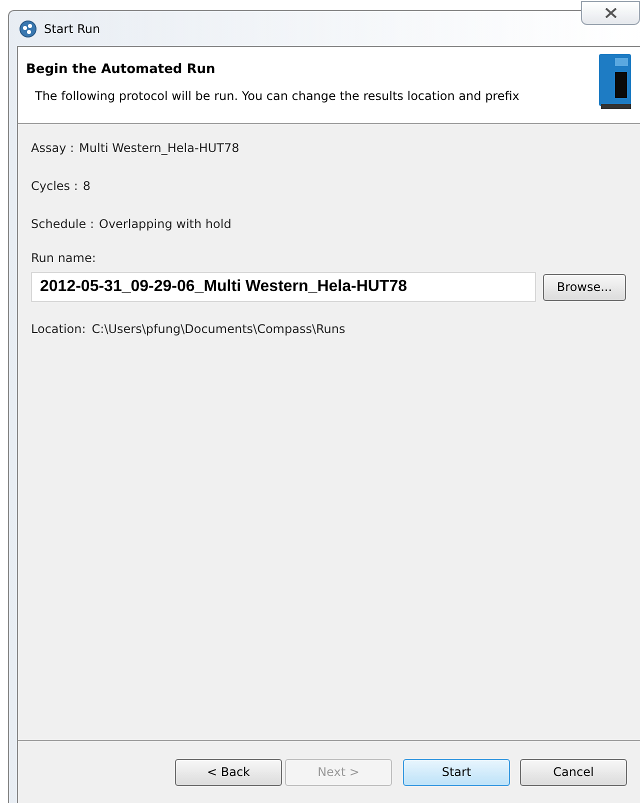 Image resolution: width=640 pixels, height=803 pixels. What do you see at coordinates (277, 96) in the screenshot?
I see `header-description: The following protocol will be run. You can change the results location and prefix` at bounding box center [277, 96].